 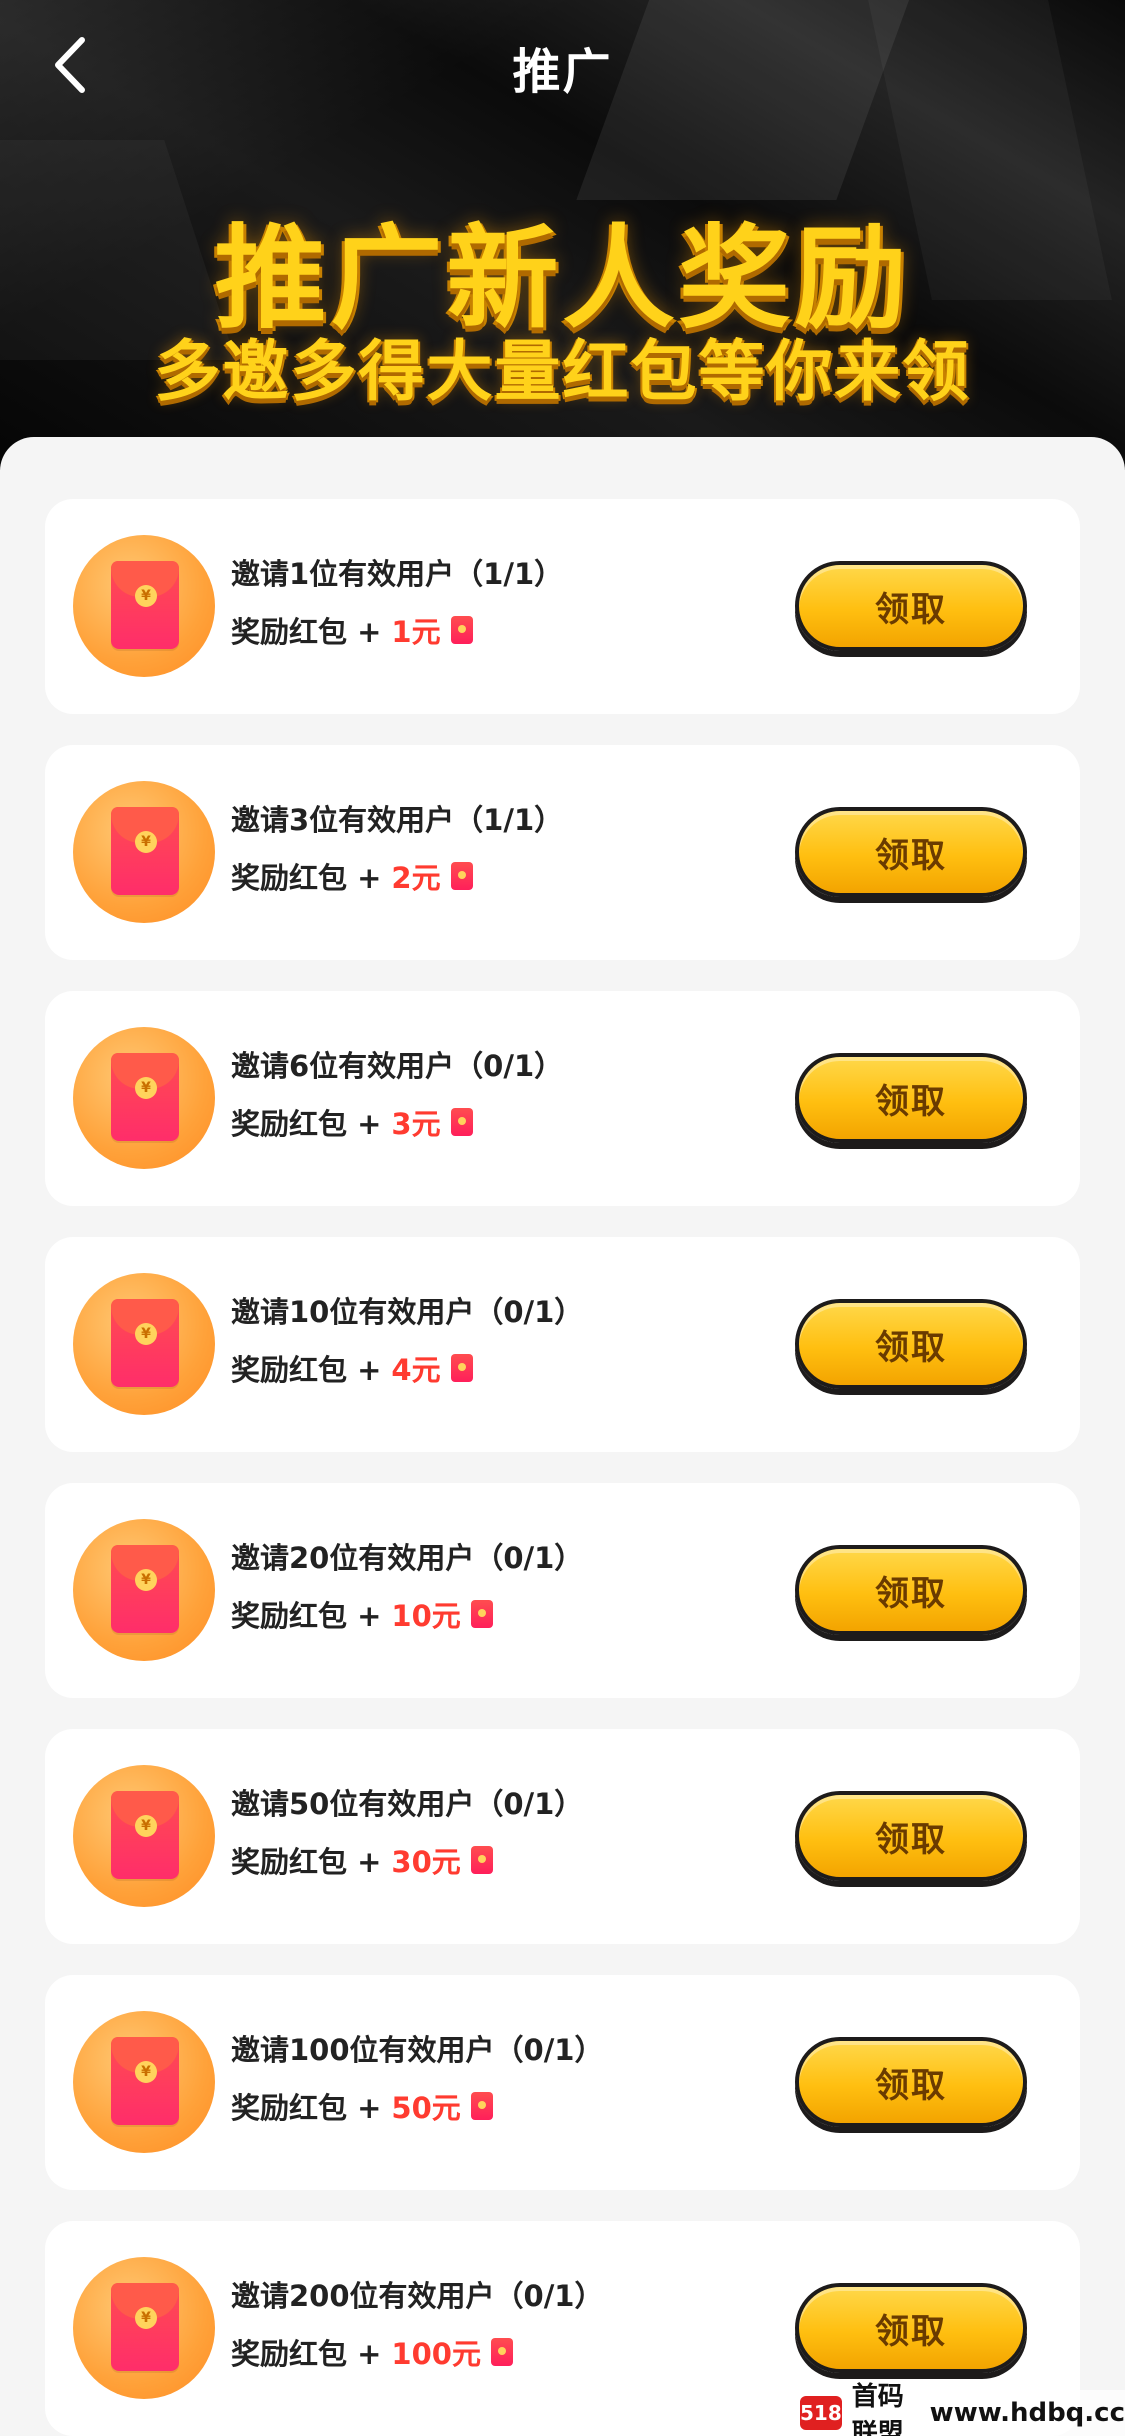 What do you see at coordinates (1027, 2413) in the screenshot?
I see `watermark-url: www.hdbq.cc` at bounding box center [1027, 2413].